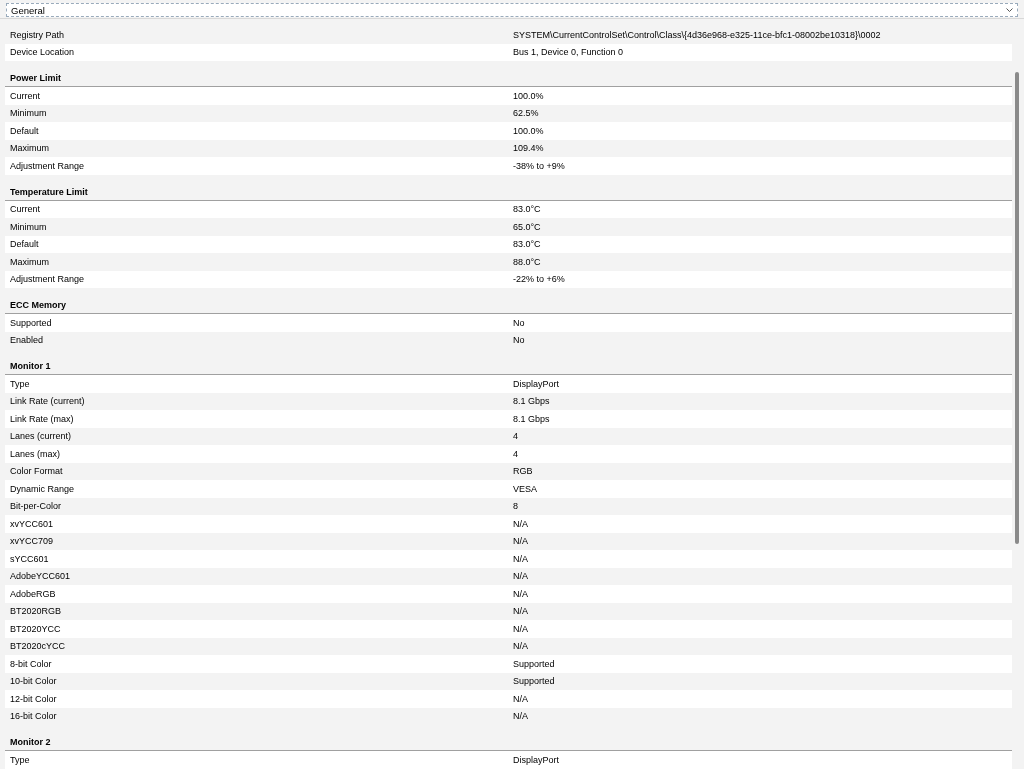 This screenshot has width=1024, height=769. Describe the element at coordinates (42, 52) in the screenshot. I see `property-label: Device Location` at that location.